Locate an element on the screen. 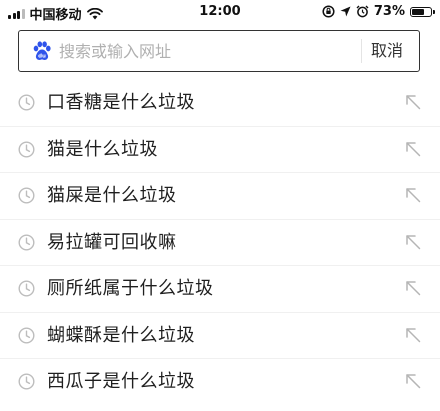 This screenshot has height=411, width=440. search-divider is located at coordinates (361, 51).